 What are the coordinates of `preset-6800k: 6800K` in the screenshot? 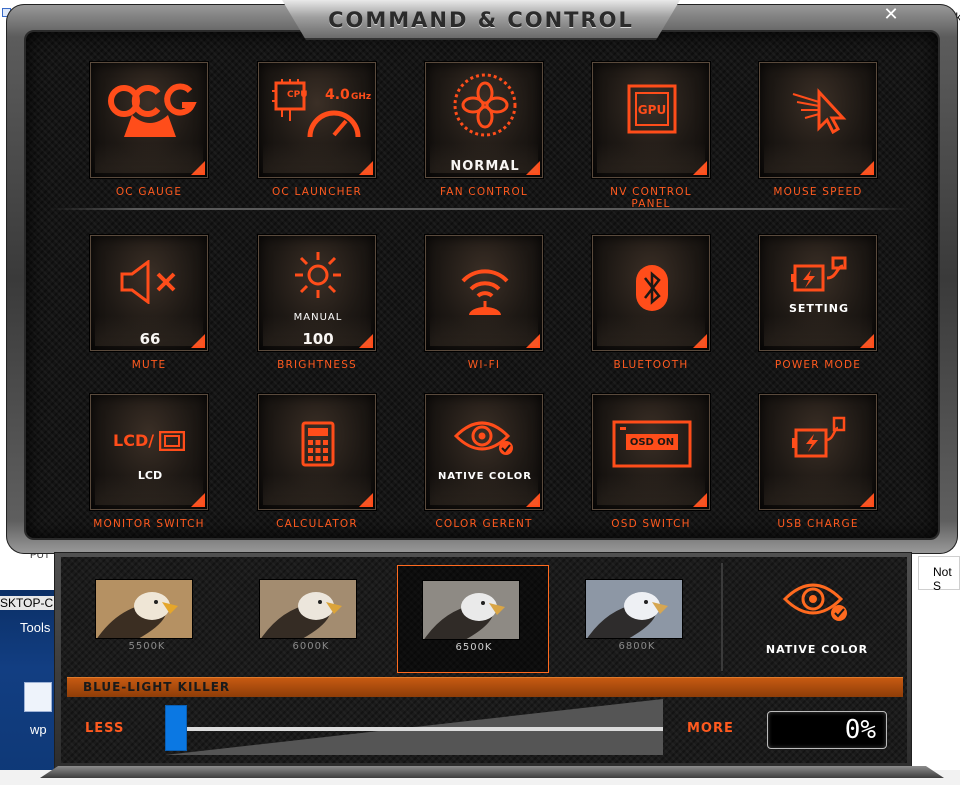 It's located at (637, 619).